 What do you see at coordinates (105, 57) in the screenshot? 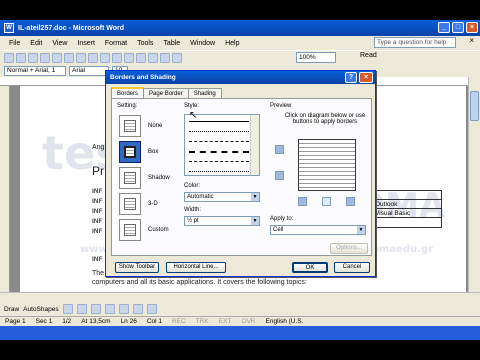
I see `research-icon` at bounding box center [105, 57].